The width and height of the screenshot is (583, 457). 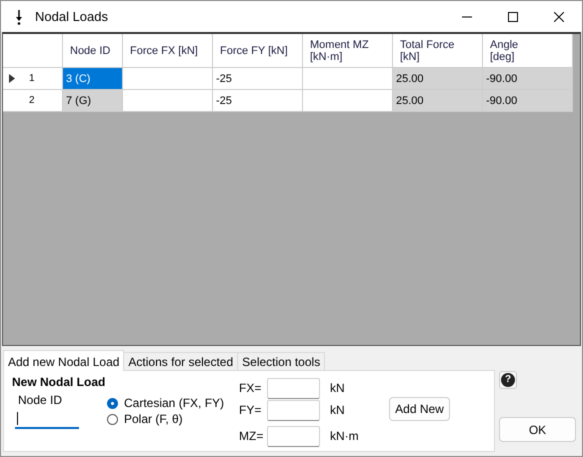 What do you see at coordinates (513, 17) in the screenshot?
I see `maximize-icon` at bounding box center [513, 17].